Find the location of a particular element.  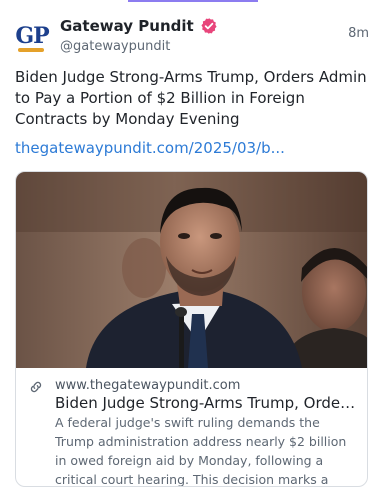

link-preview-domain: www.thegatewaypundit.com is located at coordinates (148, 385).